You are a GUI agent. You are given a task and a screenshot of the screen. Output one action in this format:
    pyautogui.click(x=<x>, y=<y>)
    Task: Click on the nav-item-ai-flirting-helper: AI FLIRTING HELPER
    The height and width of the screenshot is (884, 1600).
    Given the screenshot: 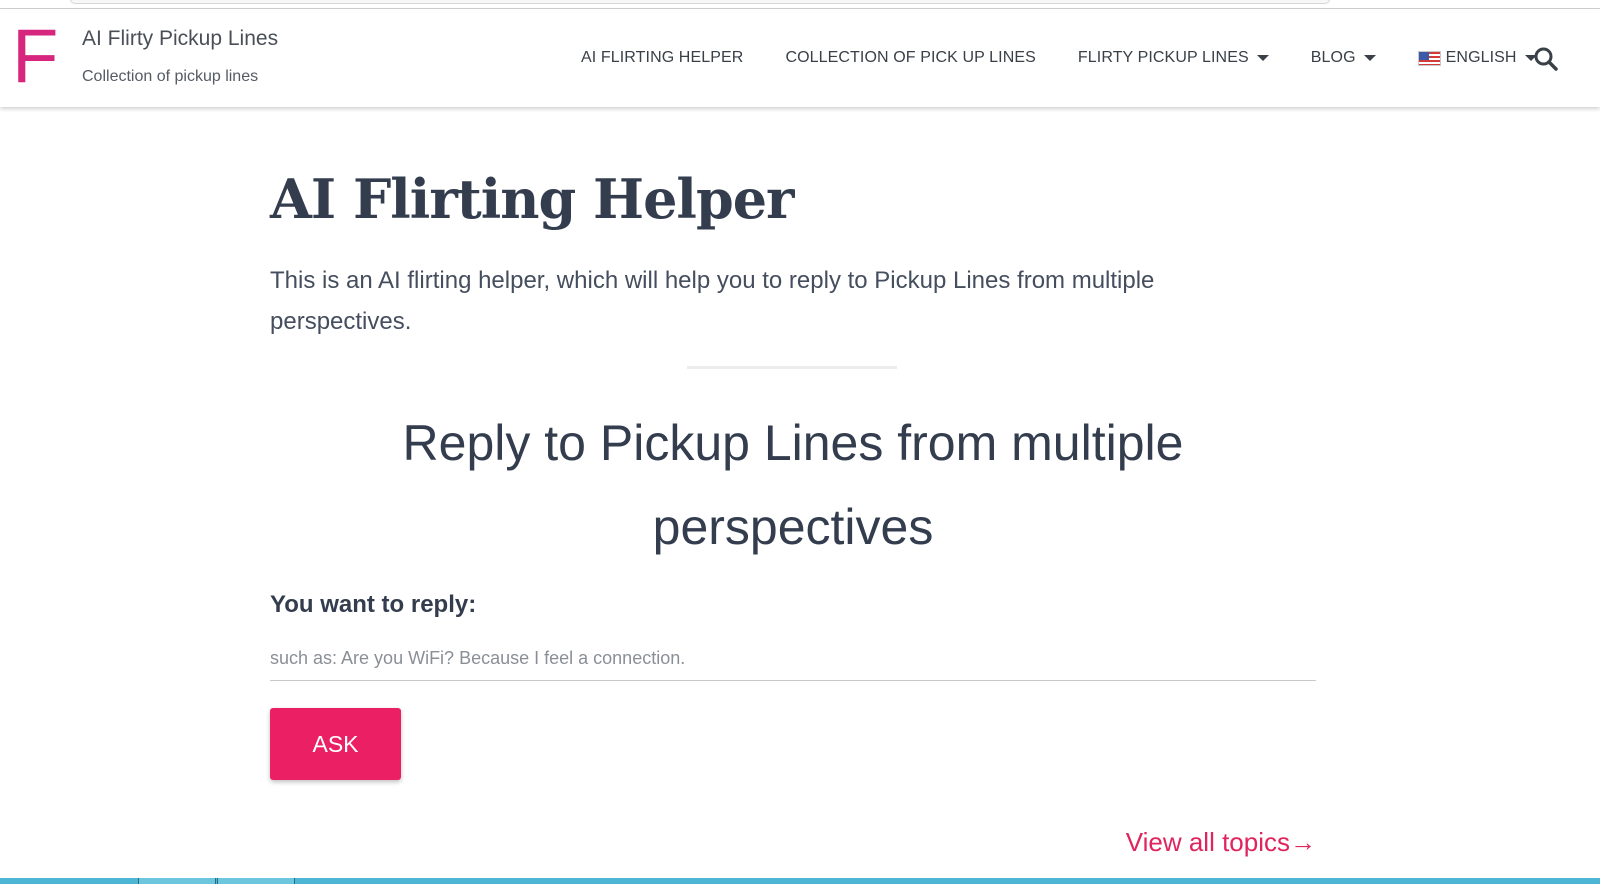 What is the action you would take?
    pyautogui.click(x=662, y=58)
    